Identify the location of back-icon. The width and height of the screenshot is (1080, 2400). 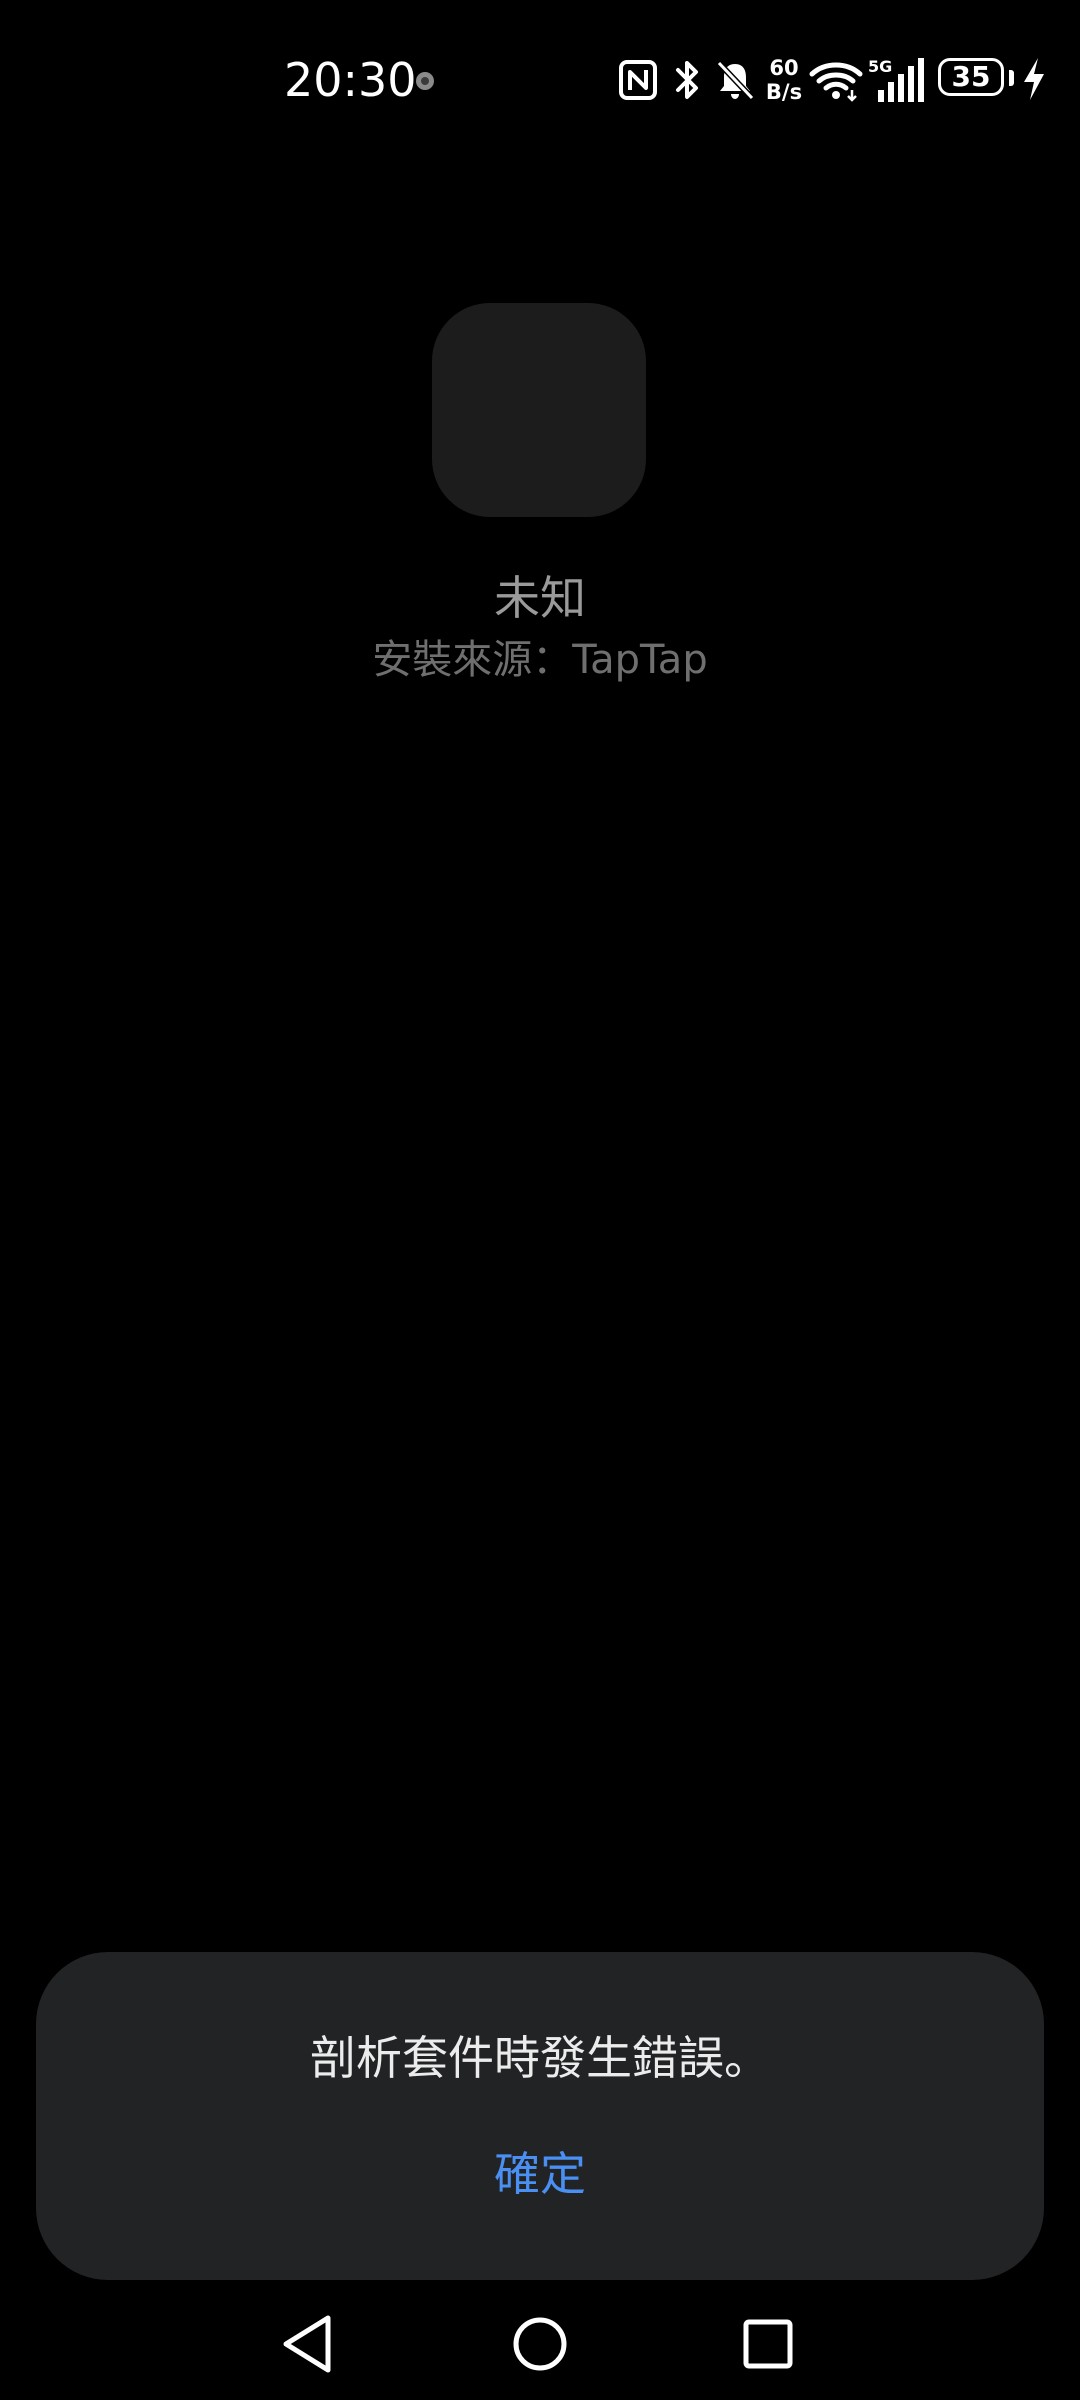
(310, 2344).